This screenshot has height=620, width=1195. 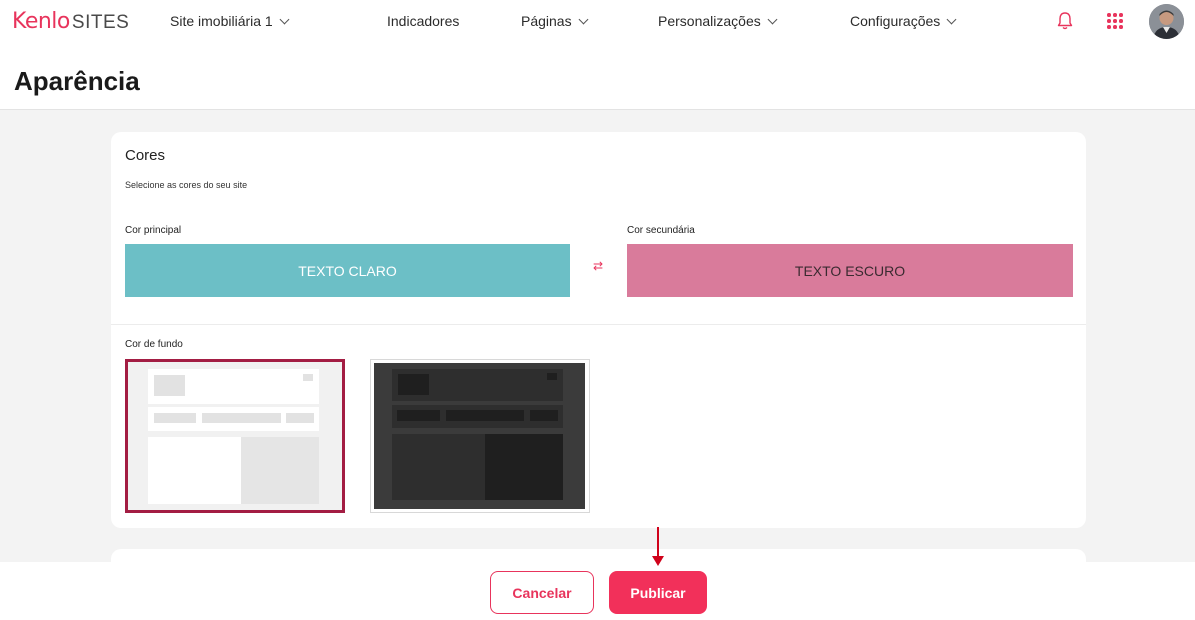 I want to click on swap-colors-icon: ⇄, so click(x=598, y=266).